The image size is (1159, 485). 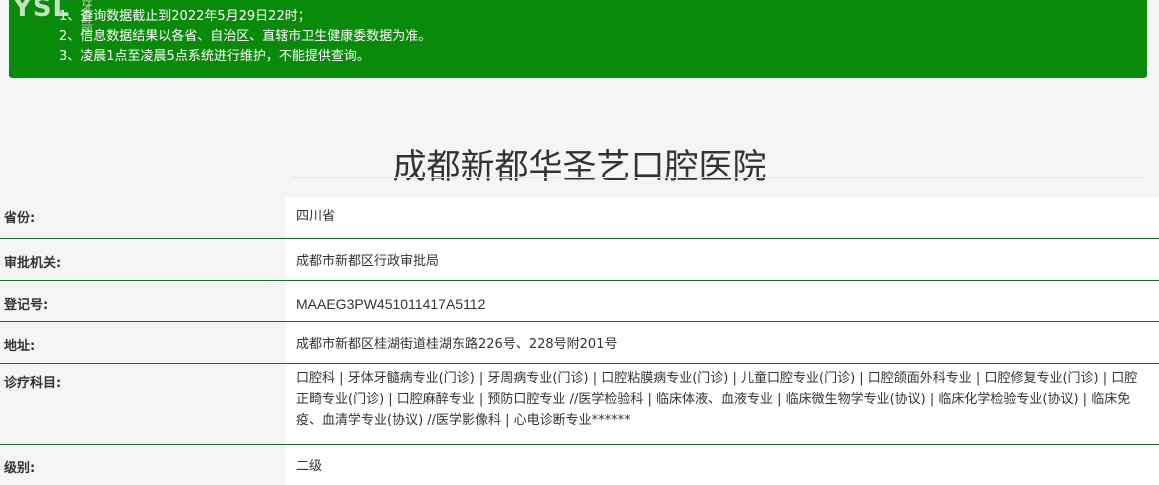 I want to click on page-title: 成都新都华圣艺口腔医院, so click(x=579, y=166).